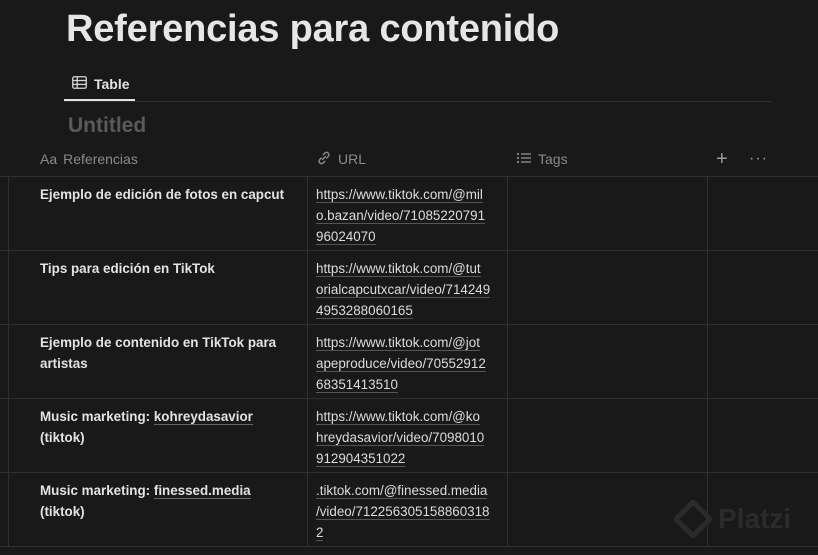  Describe the element at coordinates (758, 159) in the screenshot. I see `more-options-button: ···` at that location.